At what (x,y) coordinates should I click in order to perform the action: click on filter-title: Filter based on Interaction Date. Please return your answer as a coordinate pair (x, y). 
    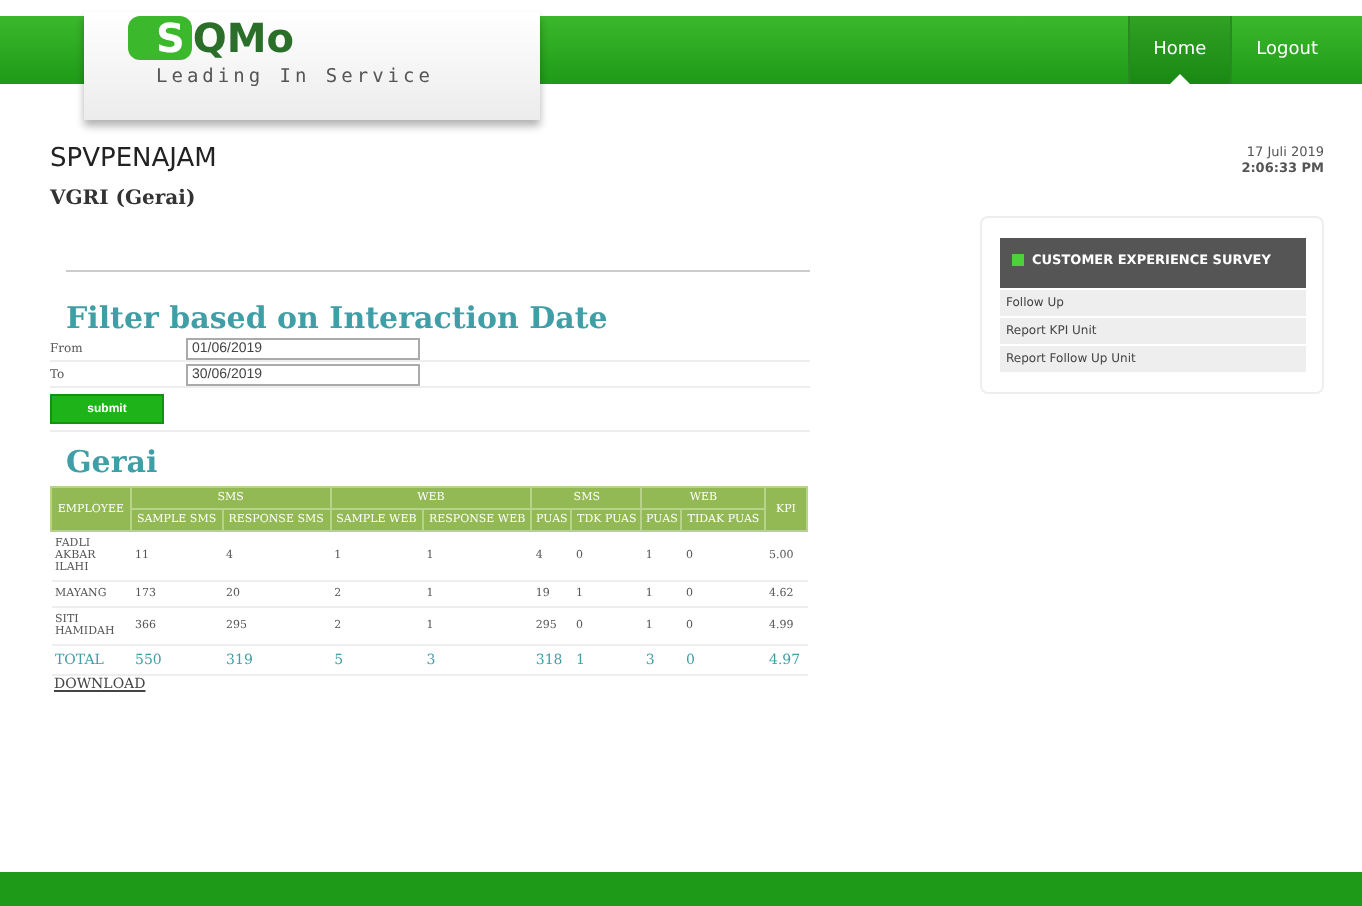
    Looking at the image, I should click on (338, 318).